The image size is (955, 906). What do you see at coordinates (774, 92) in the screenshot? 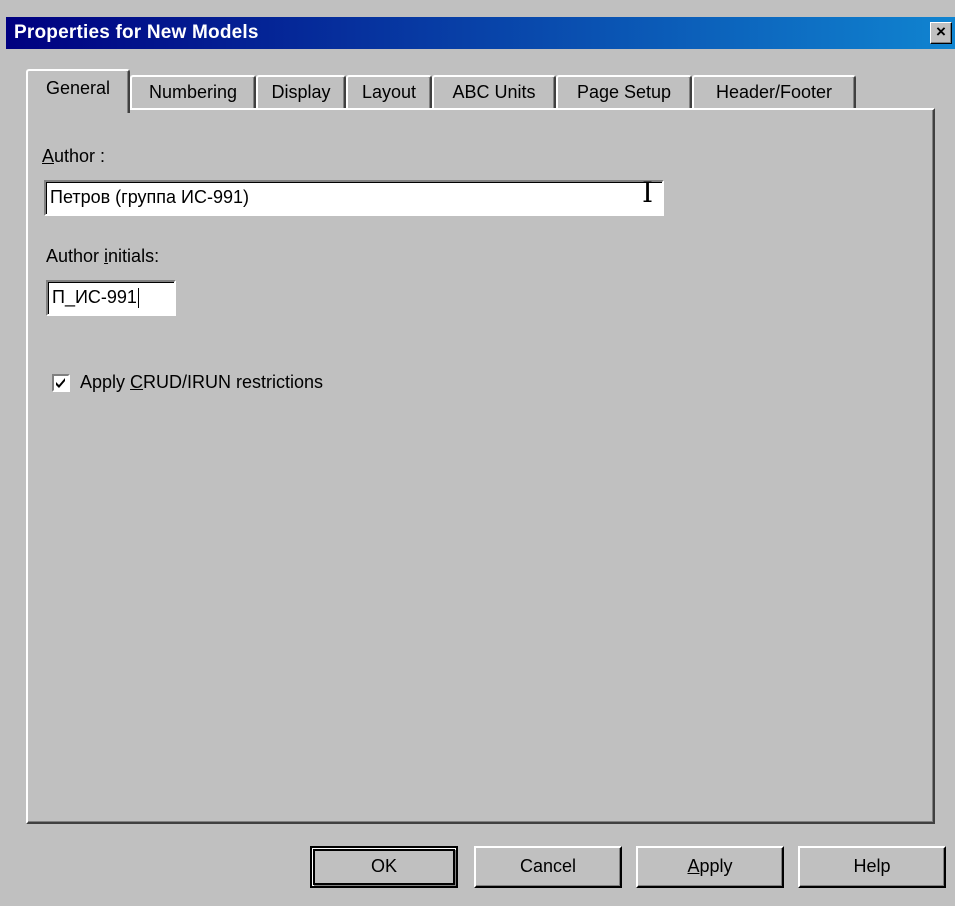
I see `tab-header-footer: Header/Footer` at bounding box center [774, 92].